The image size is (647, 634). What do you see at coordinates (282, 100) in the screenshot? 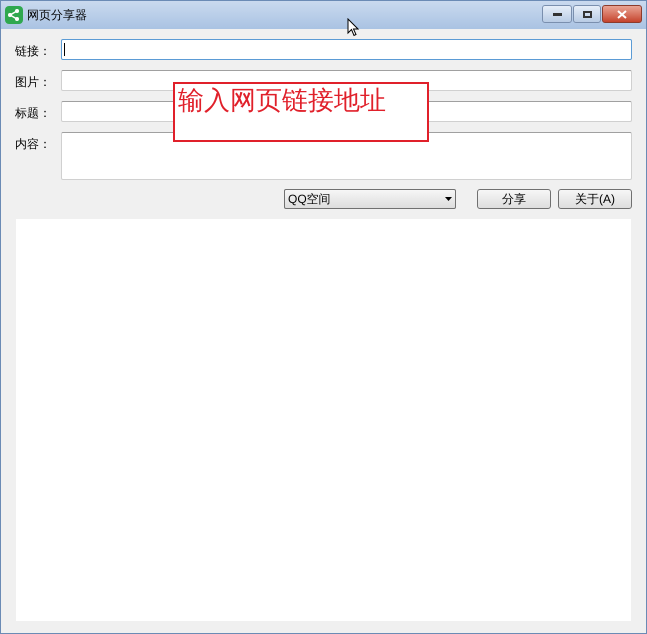
I see `annotation-text: 输入网页链接地址` at bounding box center [282, 100].